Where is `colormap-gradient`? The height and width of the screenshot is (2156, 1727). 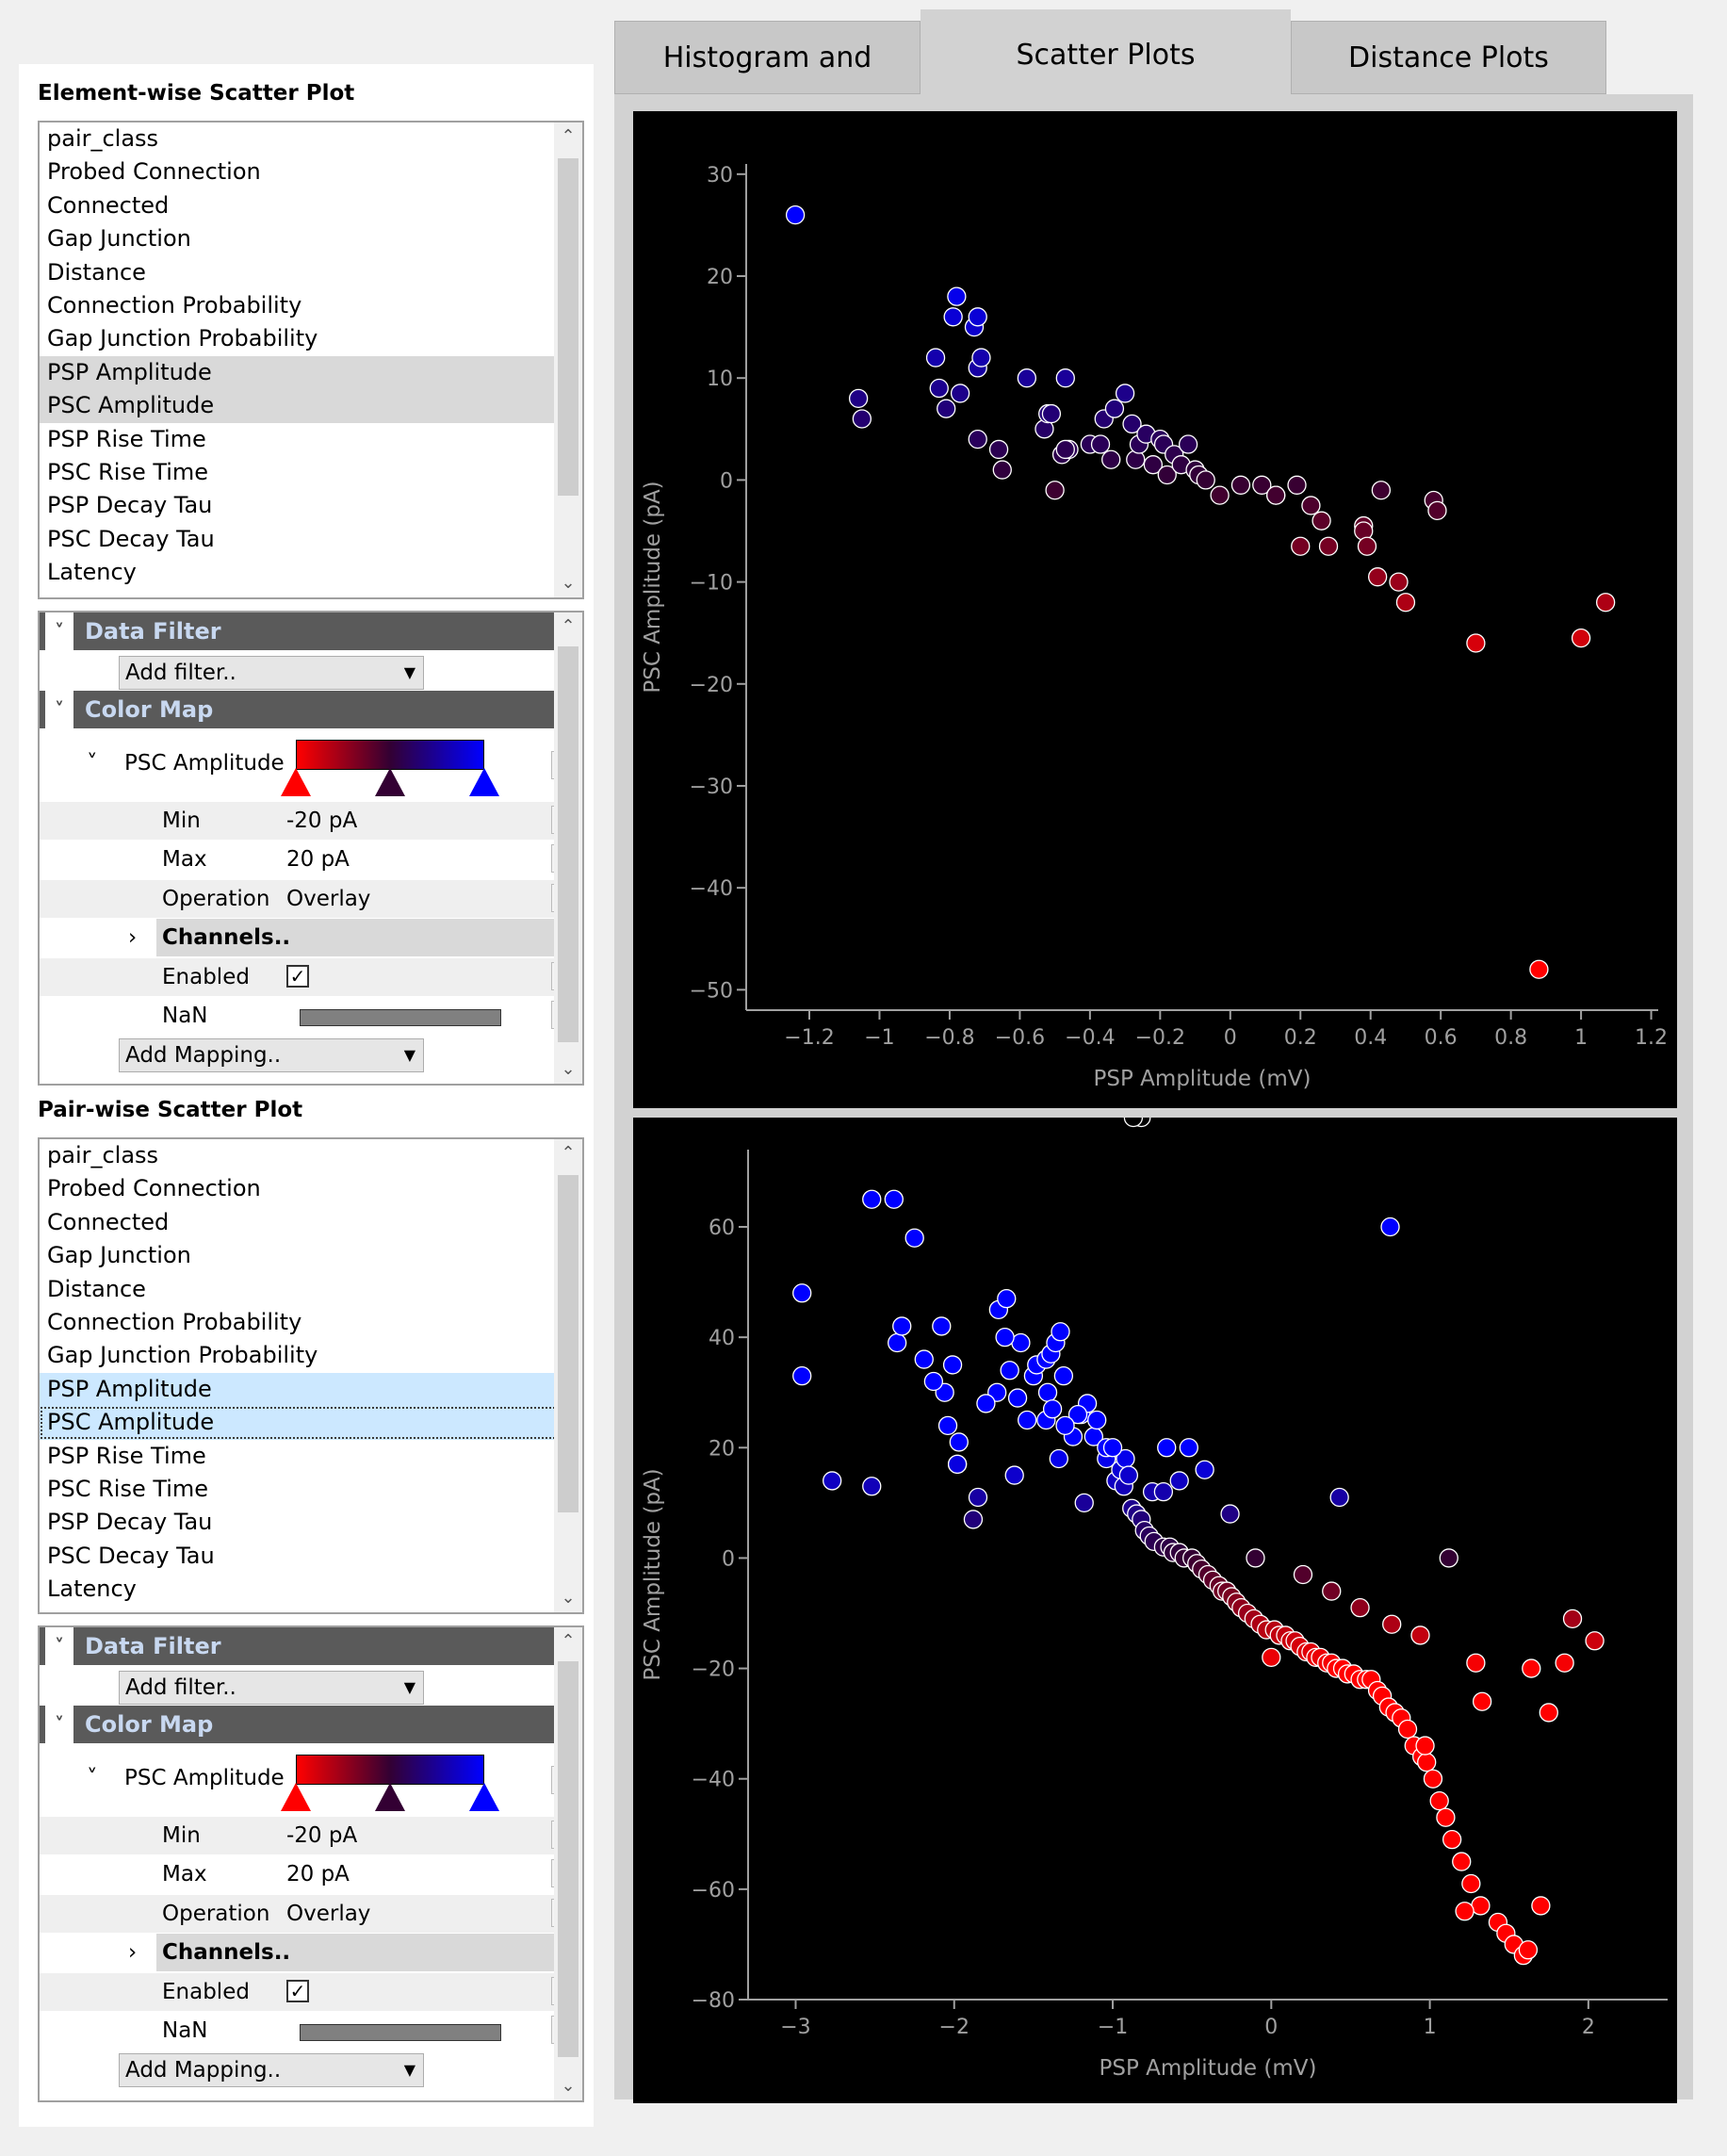
colormap-gradient is located at coordinates (390, 1783).